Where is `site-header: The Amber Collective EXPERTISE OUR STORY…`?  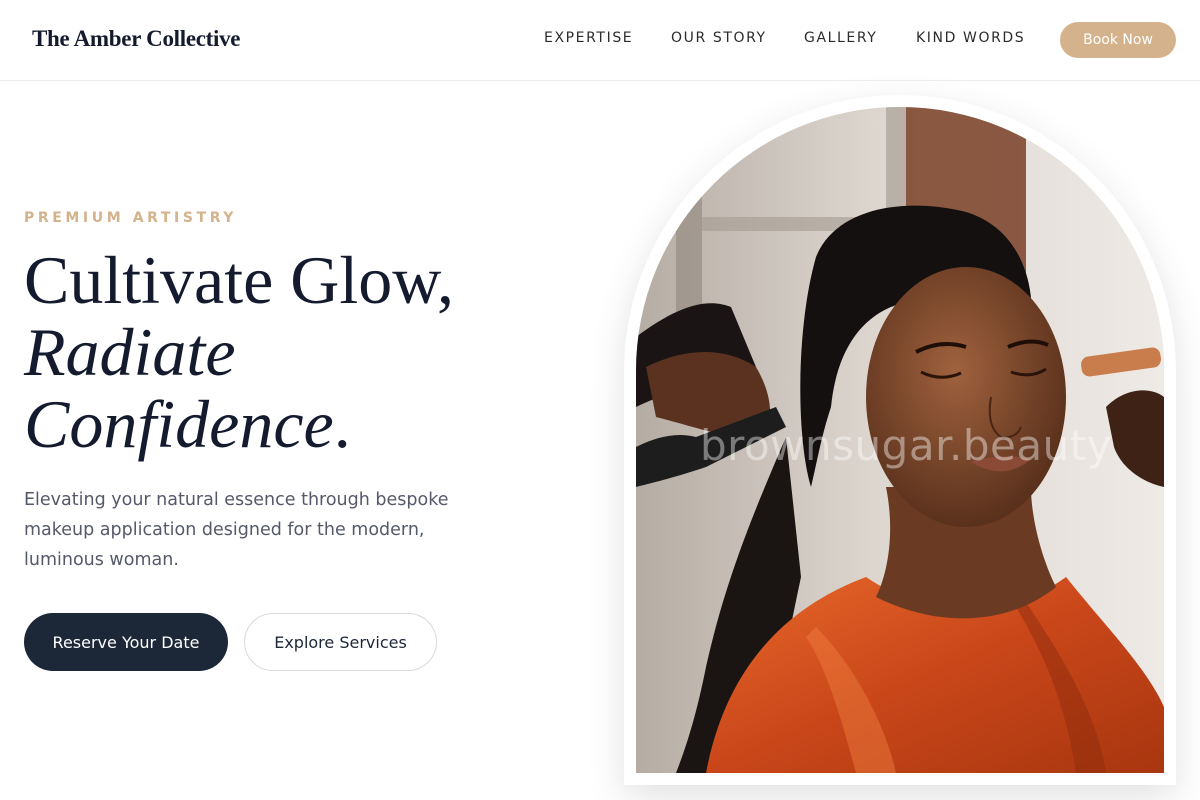
site-header: The Amber Collective EXPERTISE OUR STORY… is located at coordinates (600, 40).